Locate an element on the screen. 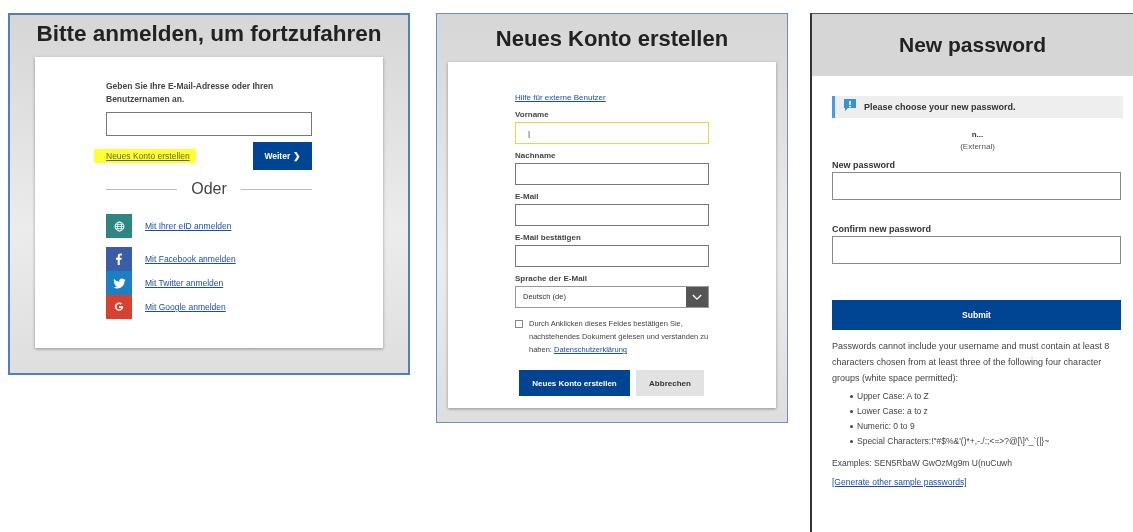  rule-item: Upper Case: A to Z is located at coordinates (893, 396).